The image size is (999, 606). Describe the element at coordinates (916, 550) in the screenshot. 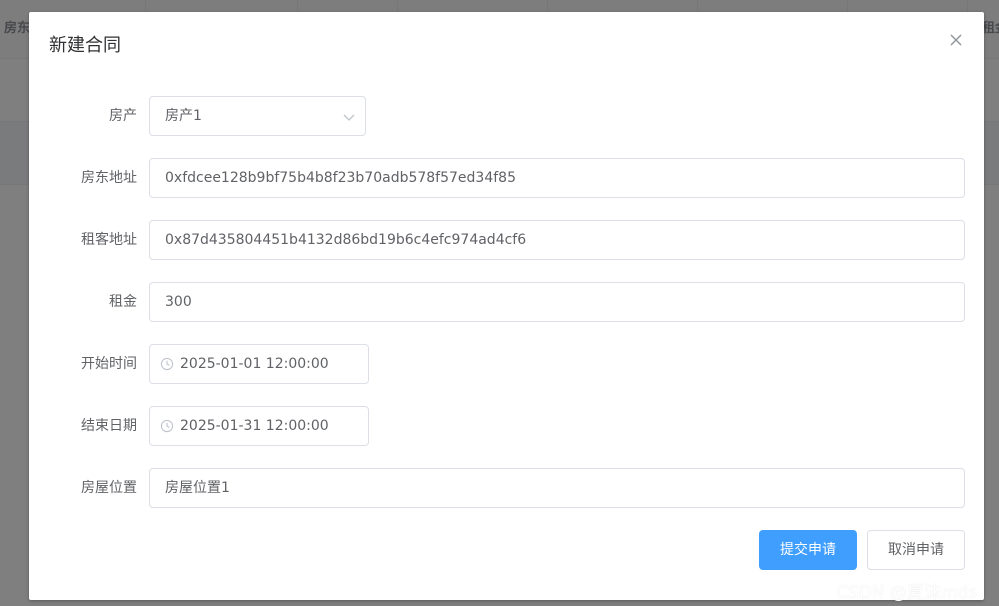

I see `cancel-button: 取消申请` at that location.